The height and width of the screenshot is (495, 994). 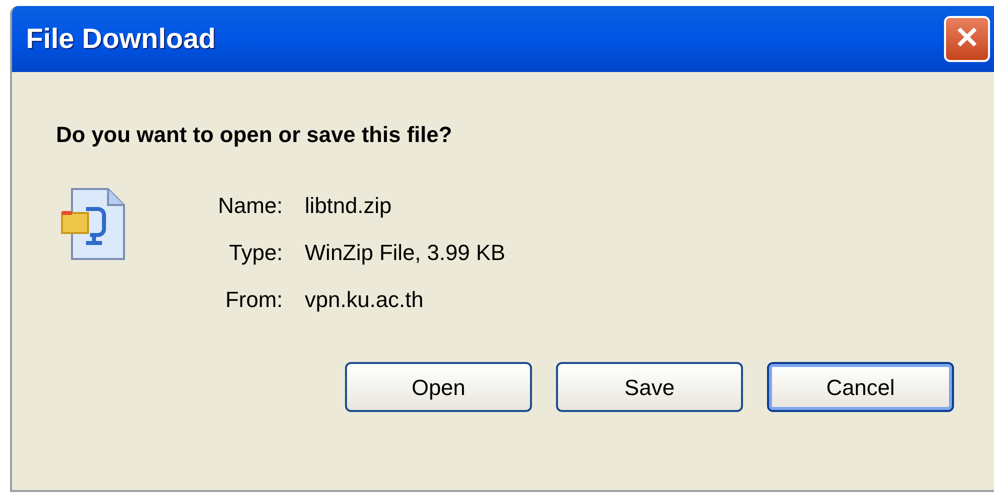 I want to click on dialog-button: Open, so click(x=438, y=387).